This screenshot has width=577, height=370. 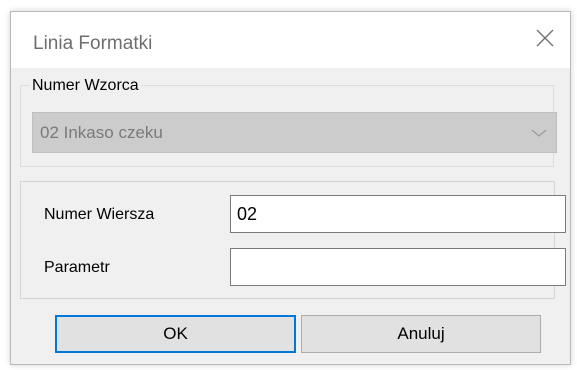 I want to click on pattern-select-value: 02 Inkaso czeku, so click(x=101, y=132).